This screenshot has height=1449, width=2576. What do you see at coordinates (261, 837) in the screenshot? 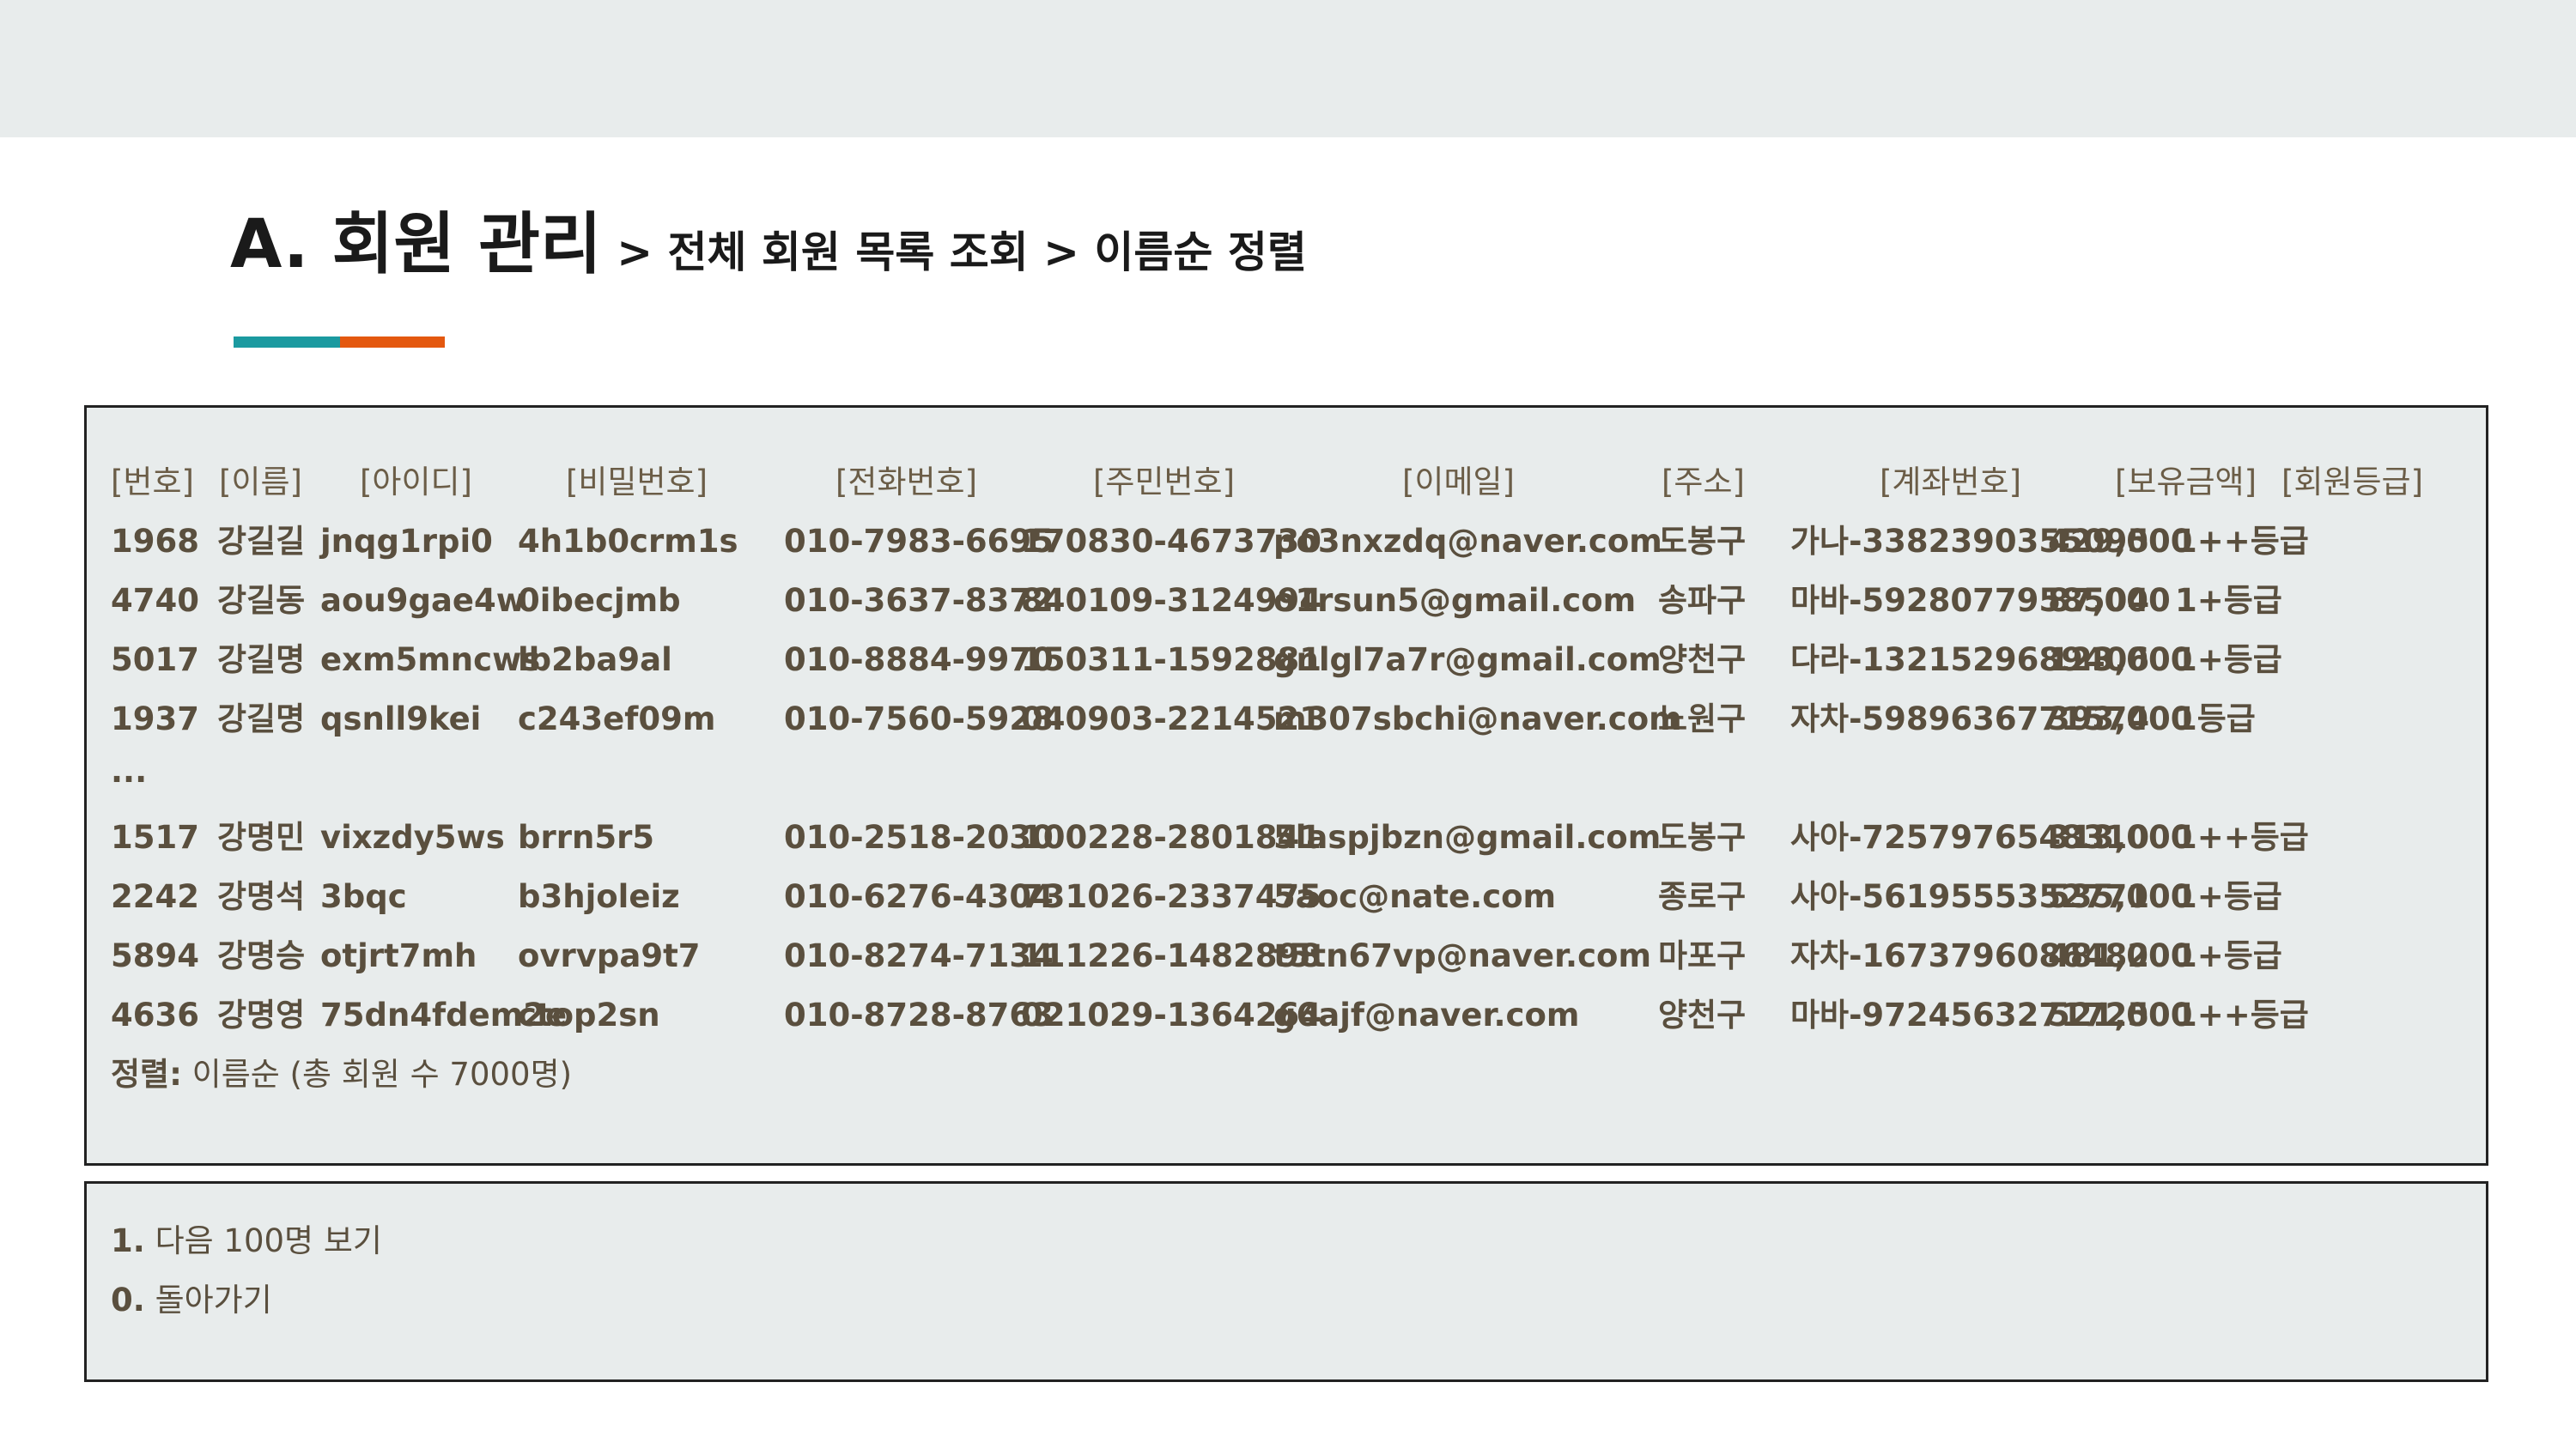
I see `table-cell: 강명민` at bounding box center [261, 837].